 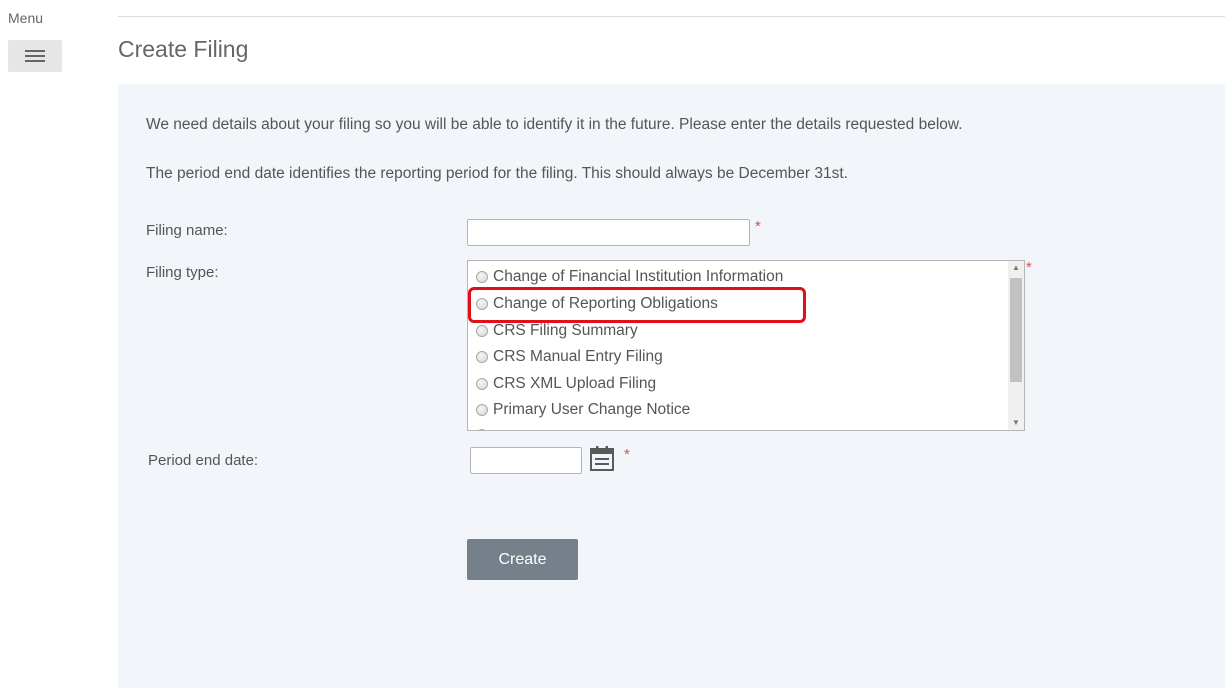 I want to click on create-button: Create, so click(x=522, y=559).